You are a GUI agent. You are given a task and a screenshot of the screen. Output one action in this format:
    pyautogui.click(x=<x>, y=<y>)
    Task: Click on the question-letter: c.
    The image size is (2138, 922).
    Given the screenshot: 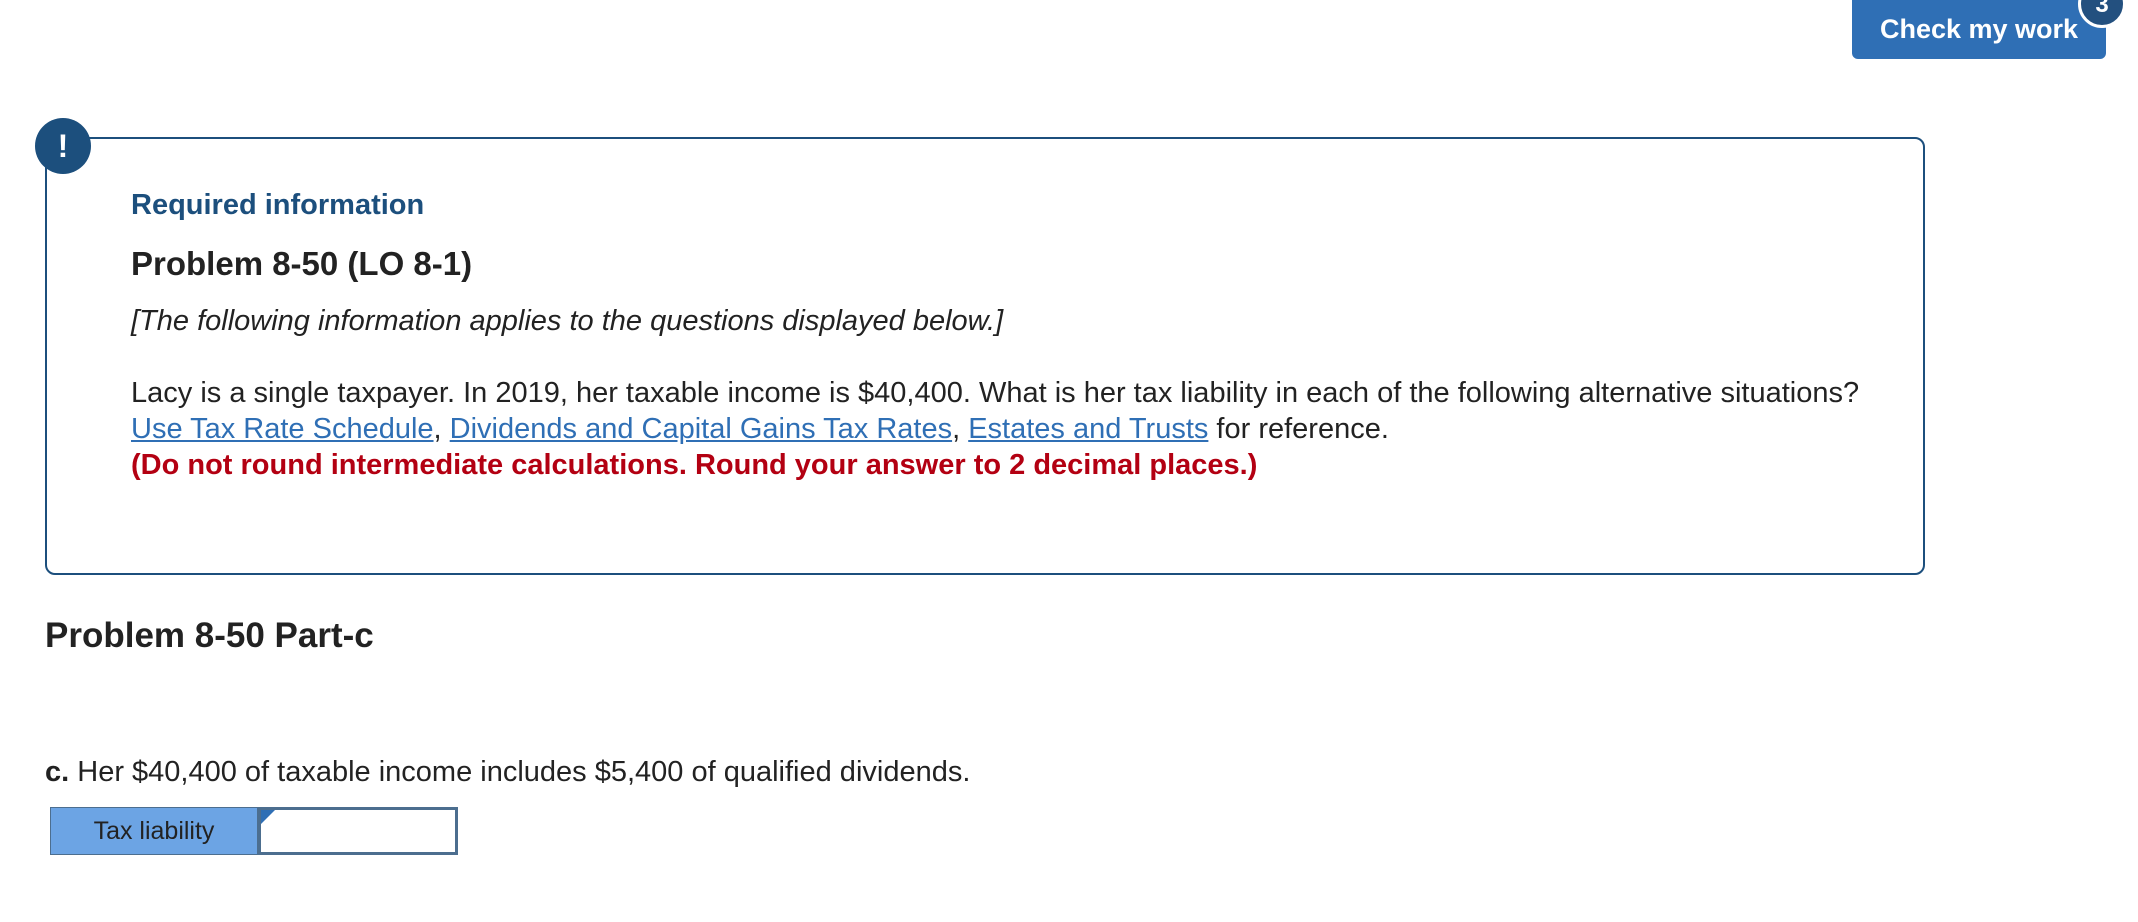 What is the action you would take?
    pyautogui.click(x=57, y=772)
    